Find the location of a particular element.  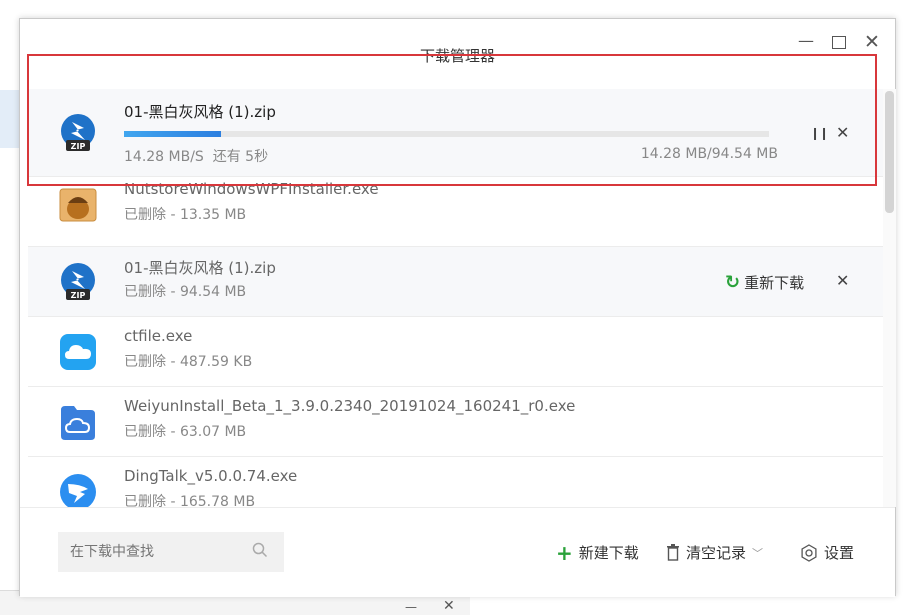

clear-history-label: 清空记录 is located at coordinates (716, 553).